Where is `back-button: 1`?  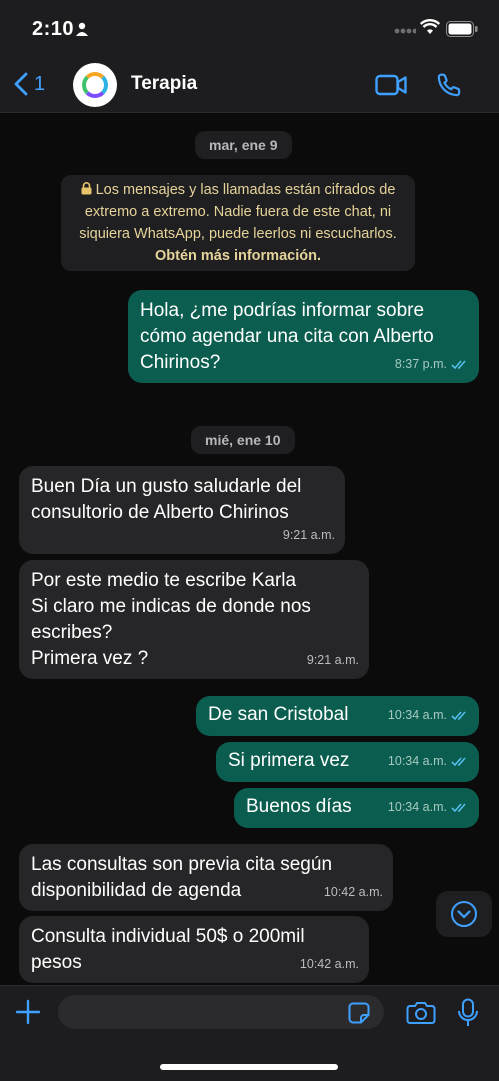 back-button: 1 is located at coordinates (29, 84).